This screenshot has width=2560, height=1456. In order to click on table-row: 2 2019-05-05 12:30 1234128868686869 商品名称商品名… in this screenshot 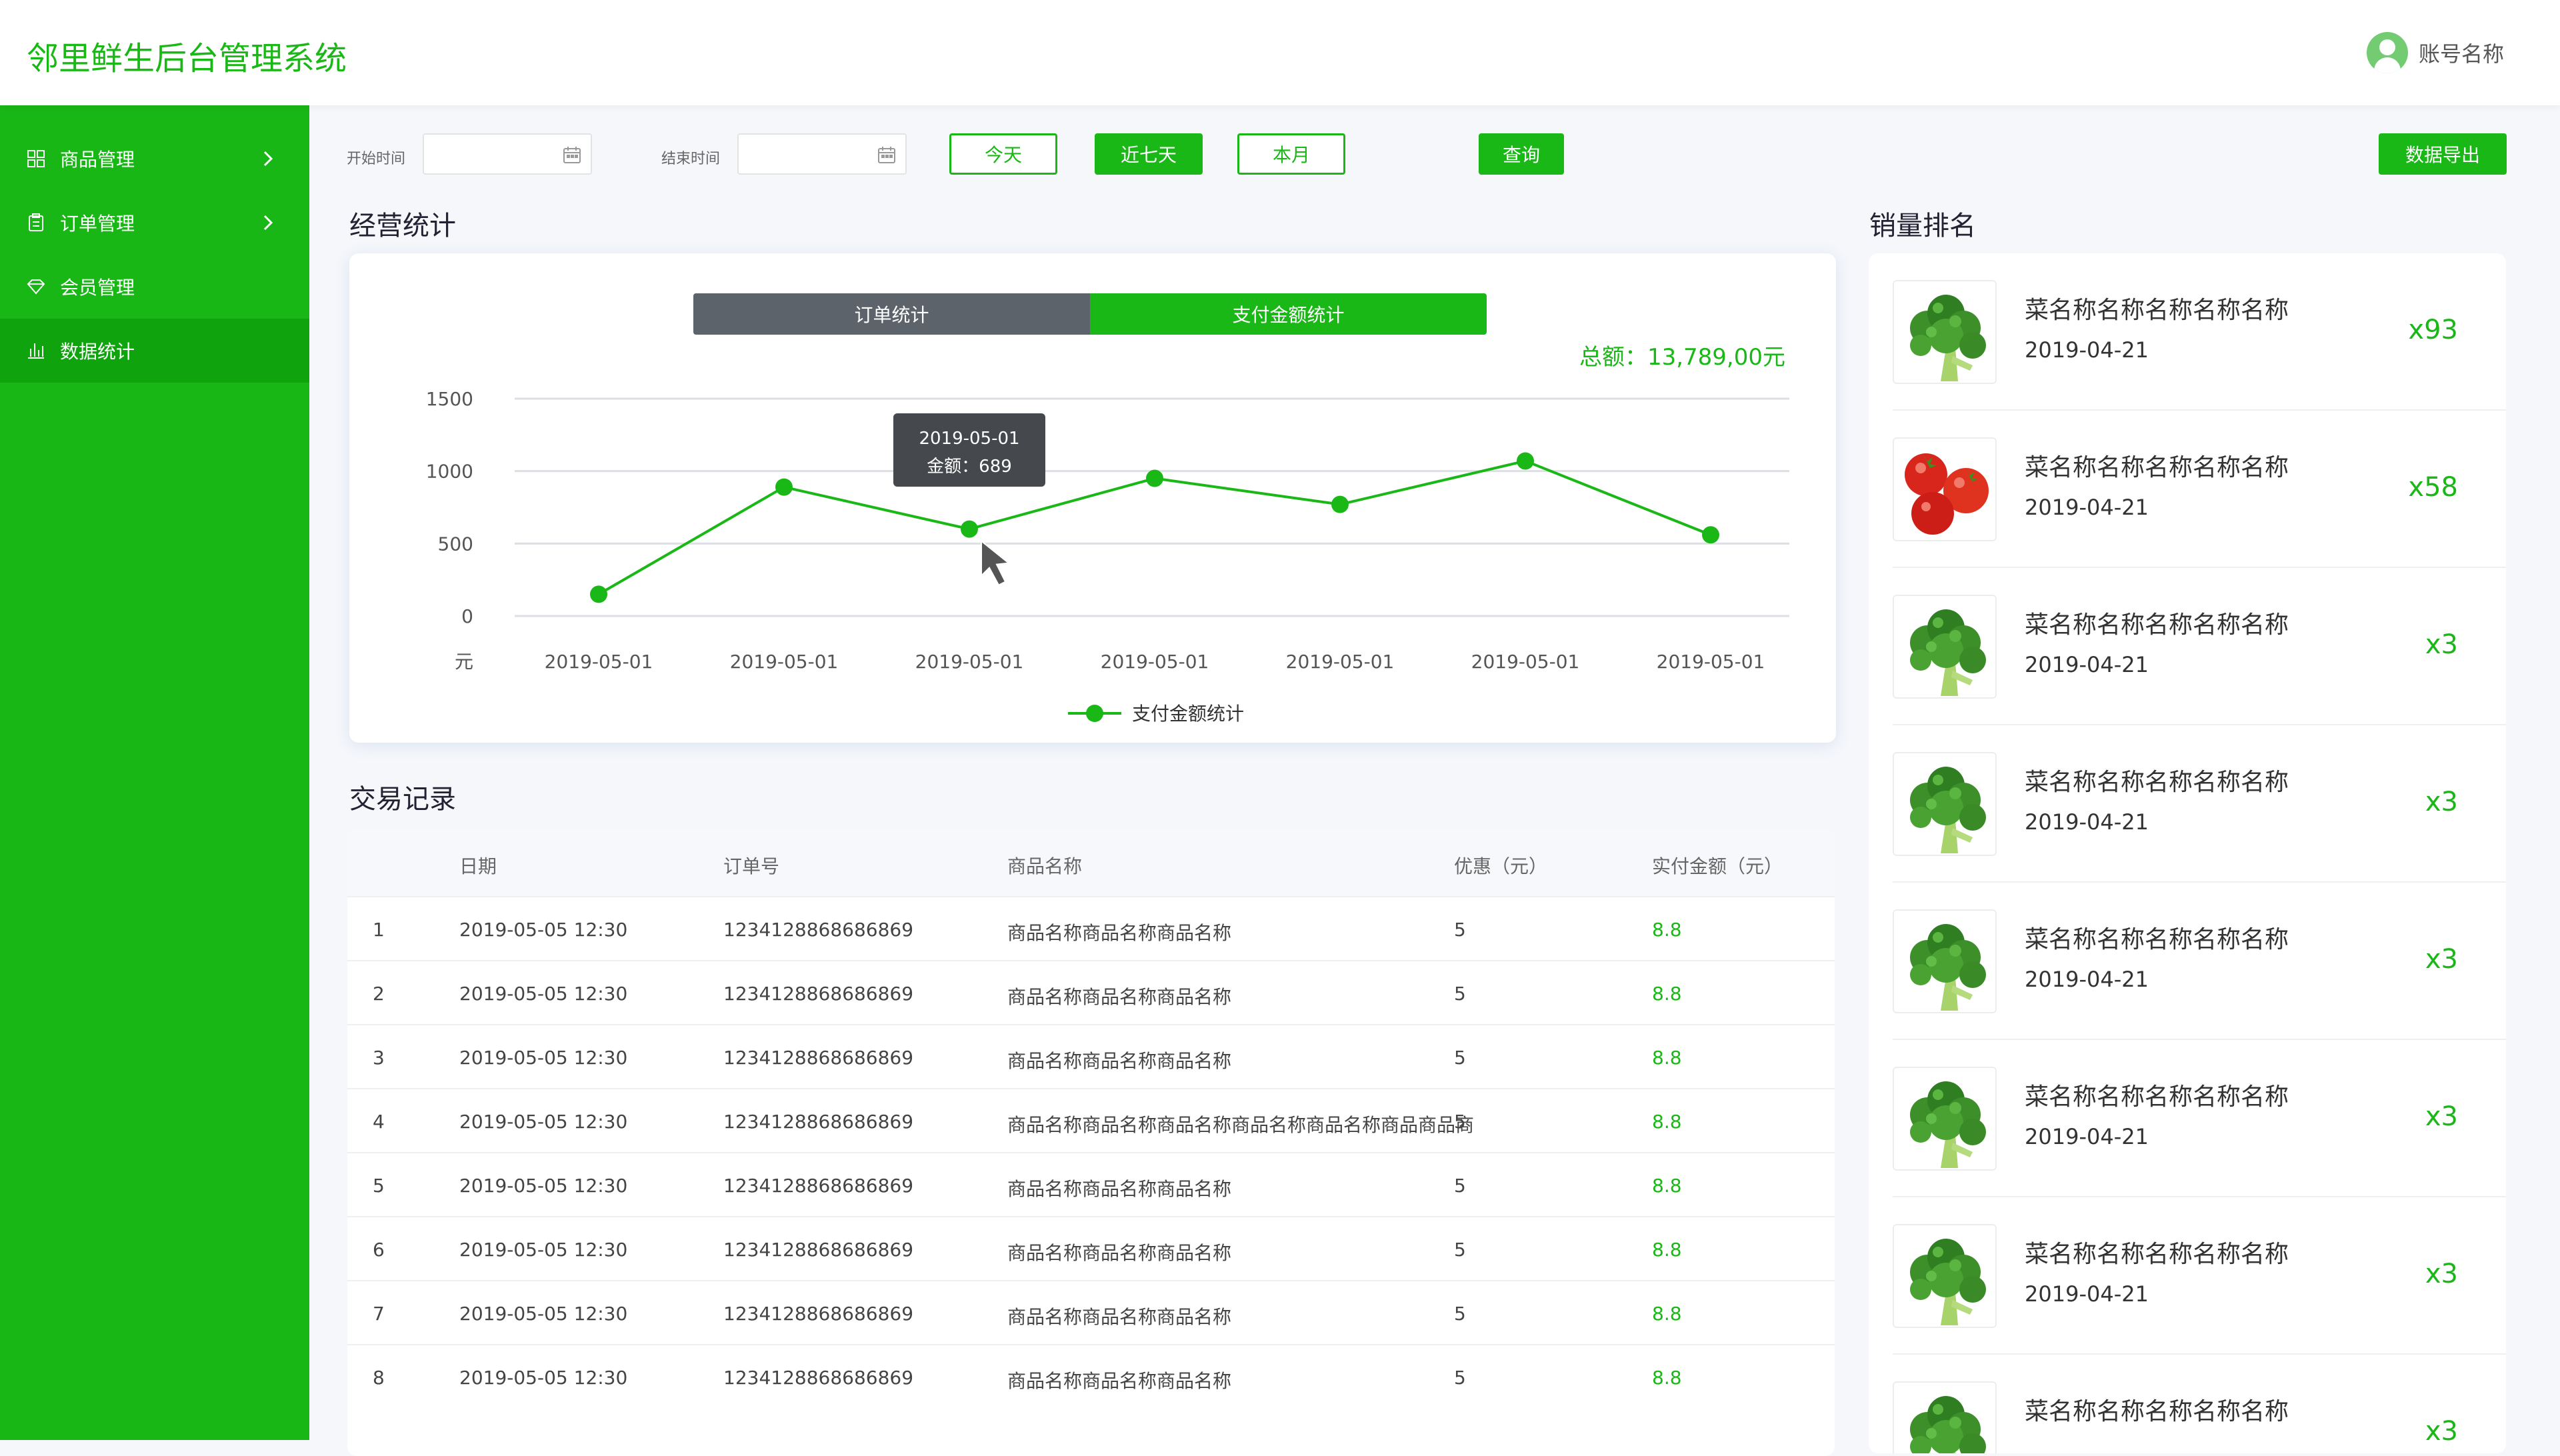, I will do `click(1091, 992)`.